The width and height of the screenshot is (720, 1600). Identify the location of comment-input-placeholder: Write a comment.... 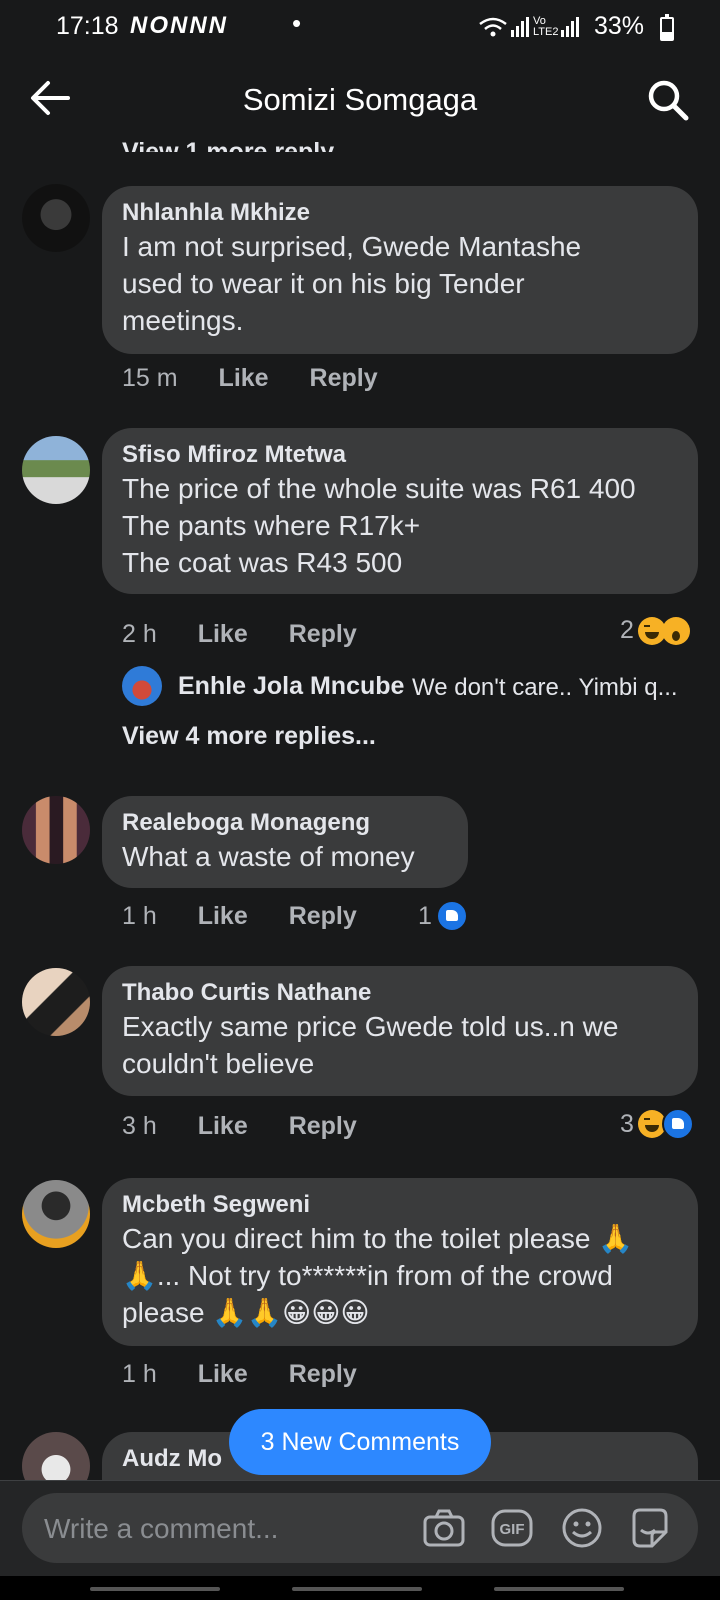
(161, 1528).